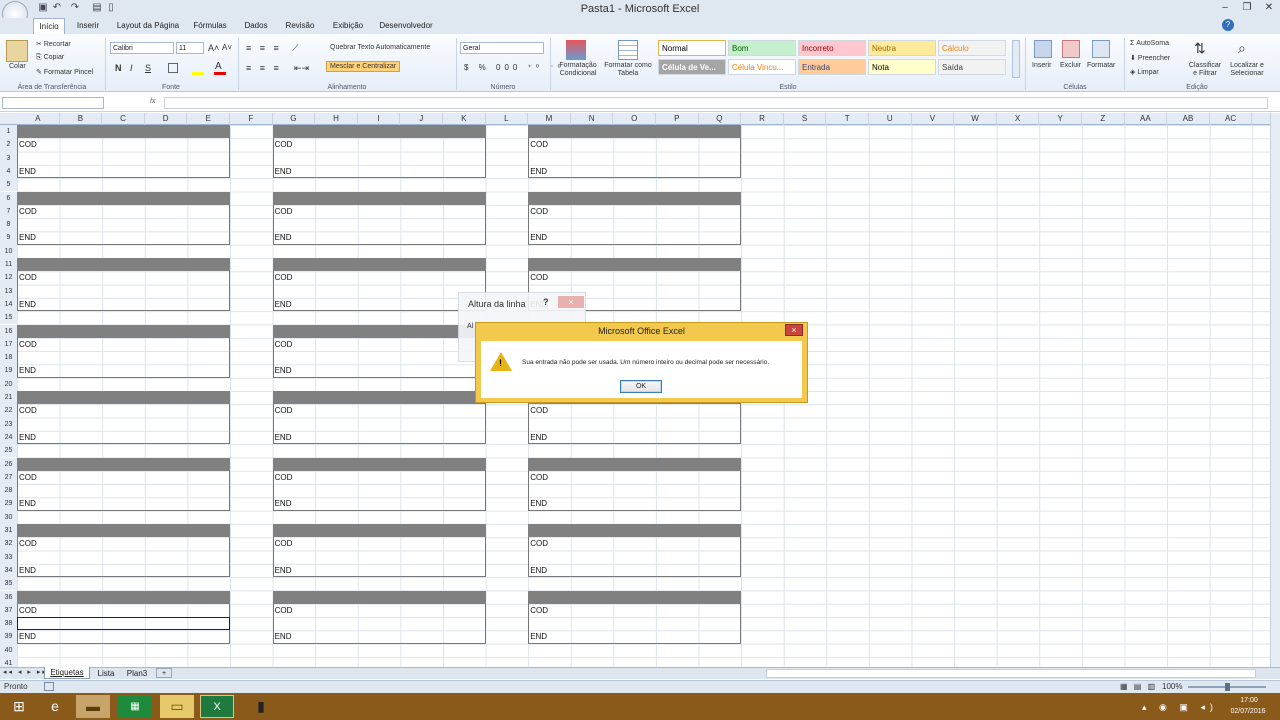  Describe the element at coordinates (8, 371) in the screenshot. I see `row-header: 19` at that location.